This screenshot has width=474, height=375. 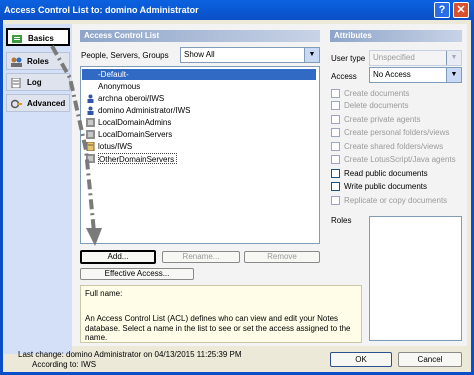 What do you see at coordinates (76, 145) in the screenshot?
I see `annotation-arrow` at bounding box center [76, 145].